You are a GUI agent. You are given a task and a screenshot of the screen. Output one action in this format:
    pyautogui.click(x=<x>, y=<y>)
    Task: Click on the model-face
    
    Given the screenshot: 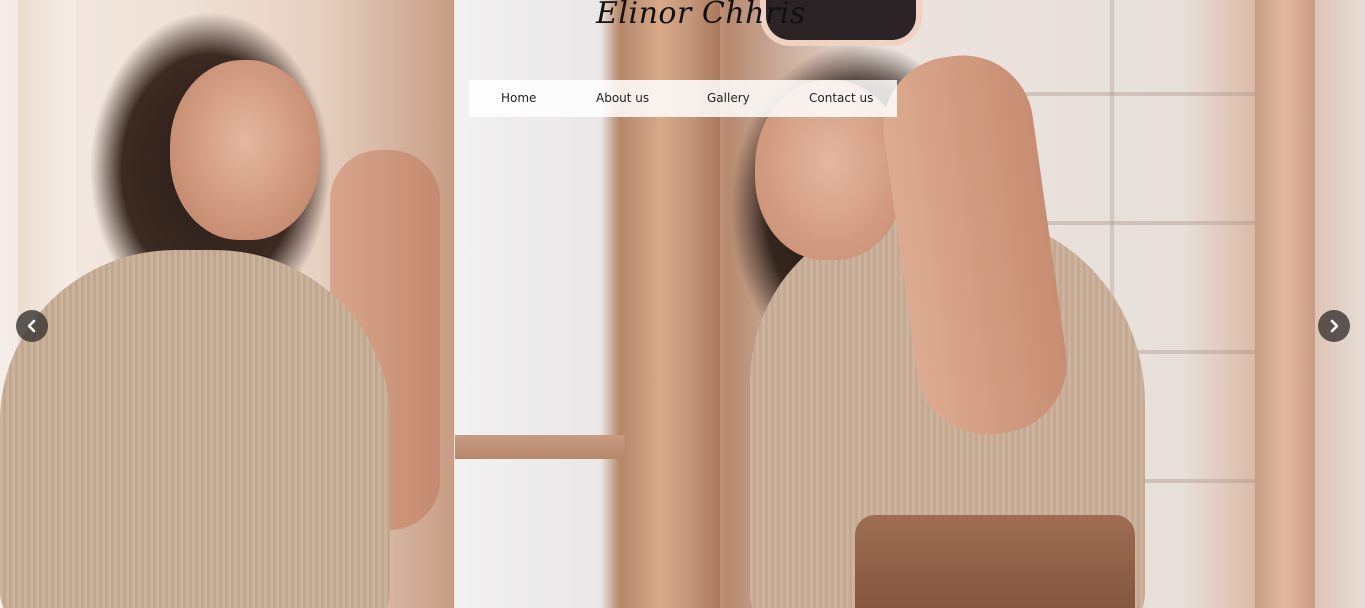 What is the action you would take?
    pyautogui.click(x=245, y=150)
    